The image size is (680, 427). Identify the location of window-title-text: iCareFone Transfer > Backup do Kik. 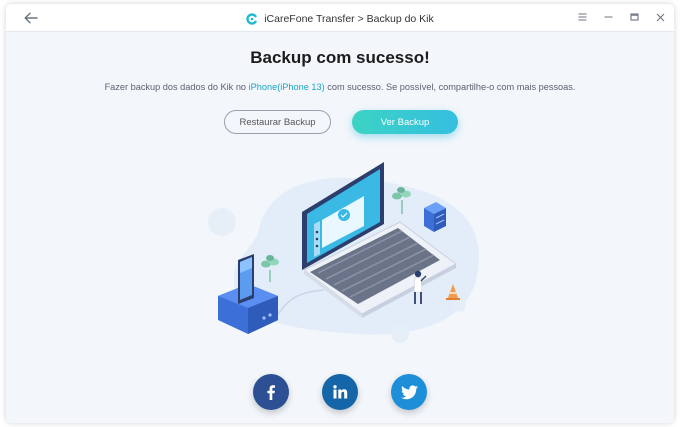
(349, 19).